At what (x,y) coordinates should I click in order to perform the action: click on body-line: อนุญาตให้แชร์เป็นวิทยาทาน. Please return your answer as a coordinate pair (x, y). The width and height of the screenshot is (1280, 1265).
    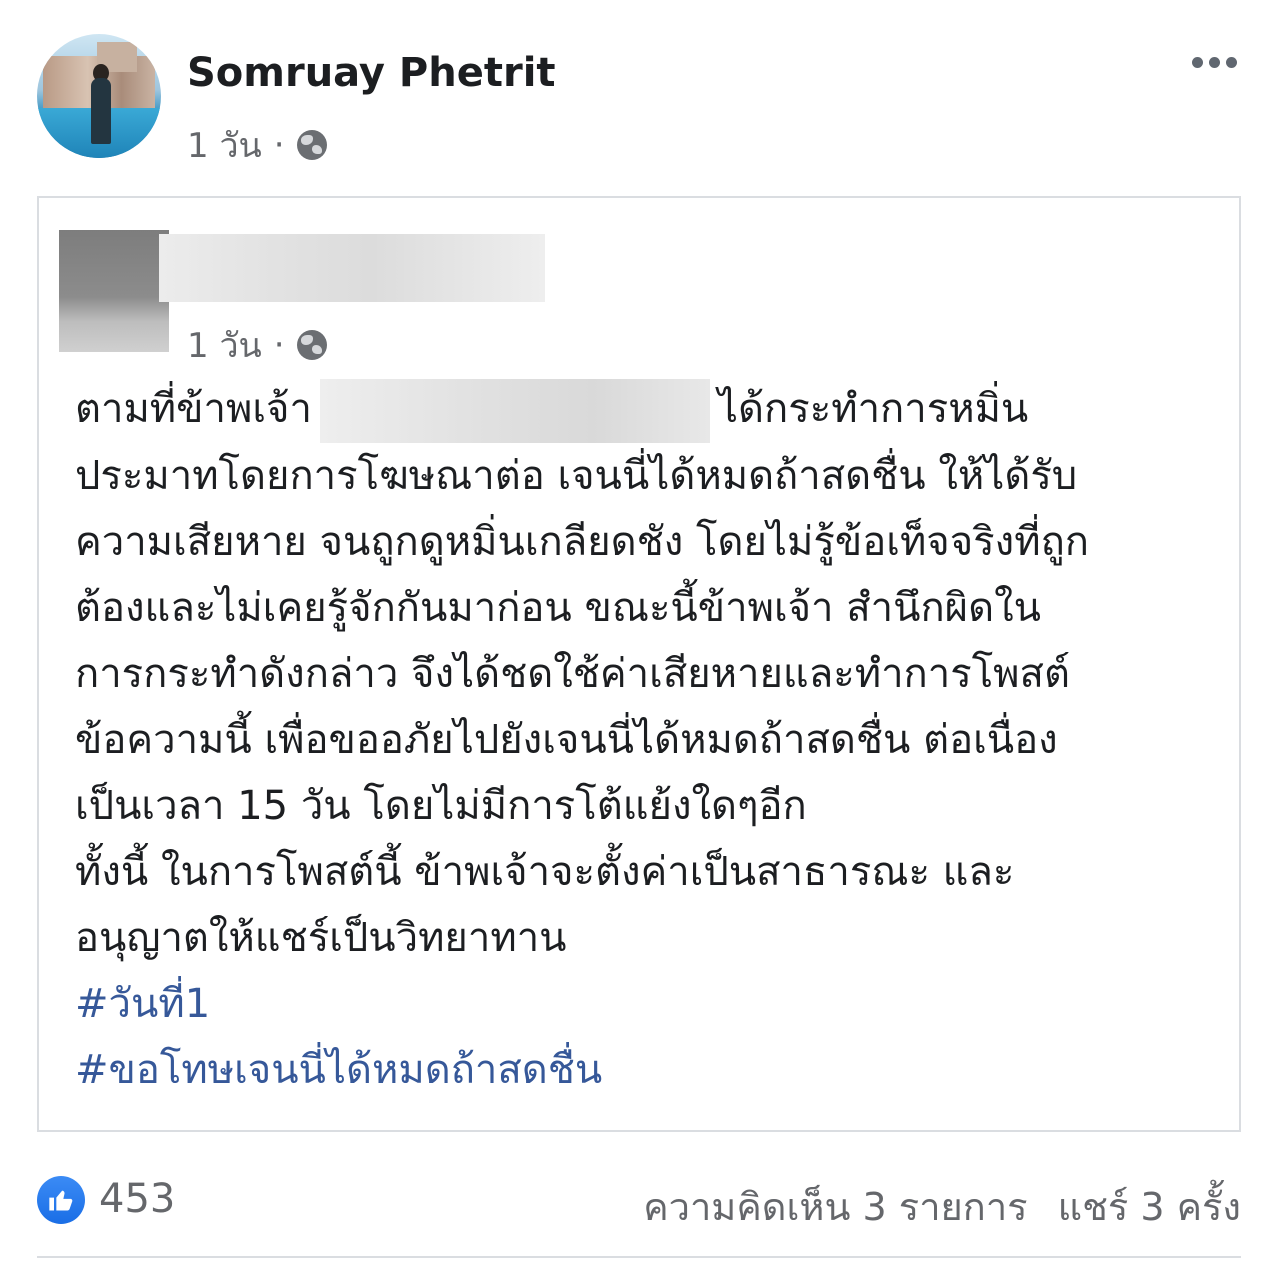
    Looking at the image, I should click on (321, 938).